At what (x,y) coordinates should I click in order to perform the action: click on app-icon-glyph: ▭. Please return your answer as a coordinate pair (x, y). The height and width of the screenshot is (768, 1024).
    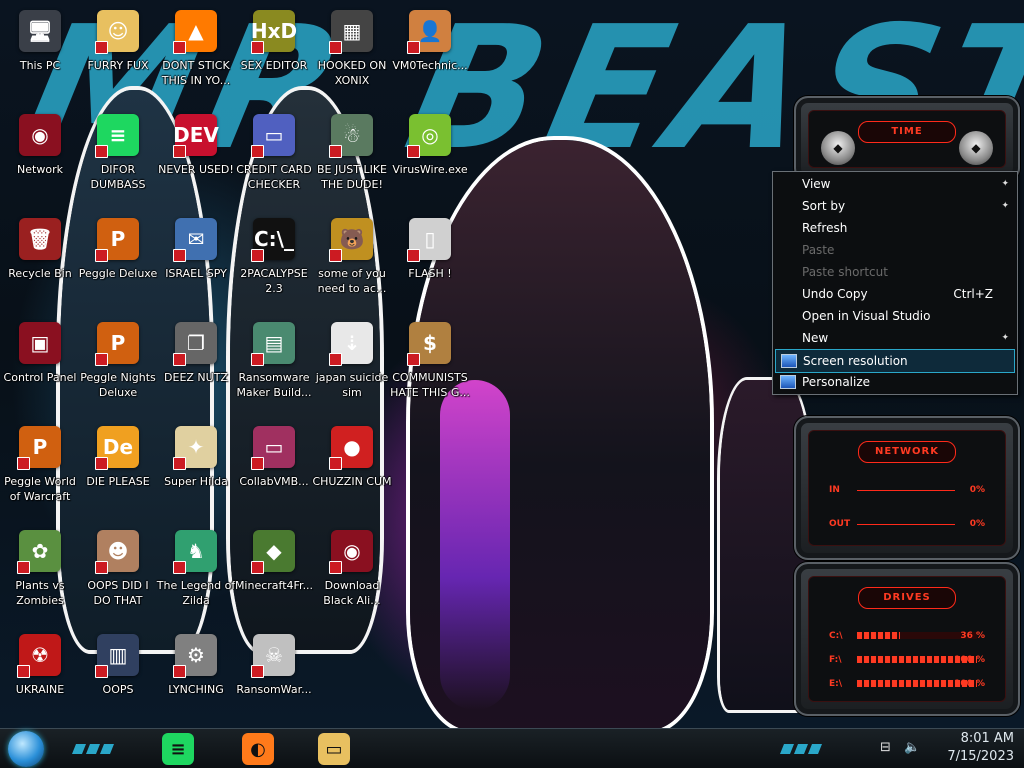
    Looking at the image, I should click on (274, 447).